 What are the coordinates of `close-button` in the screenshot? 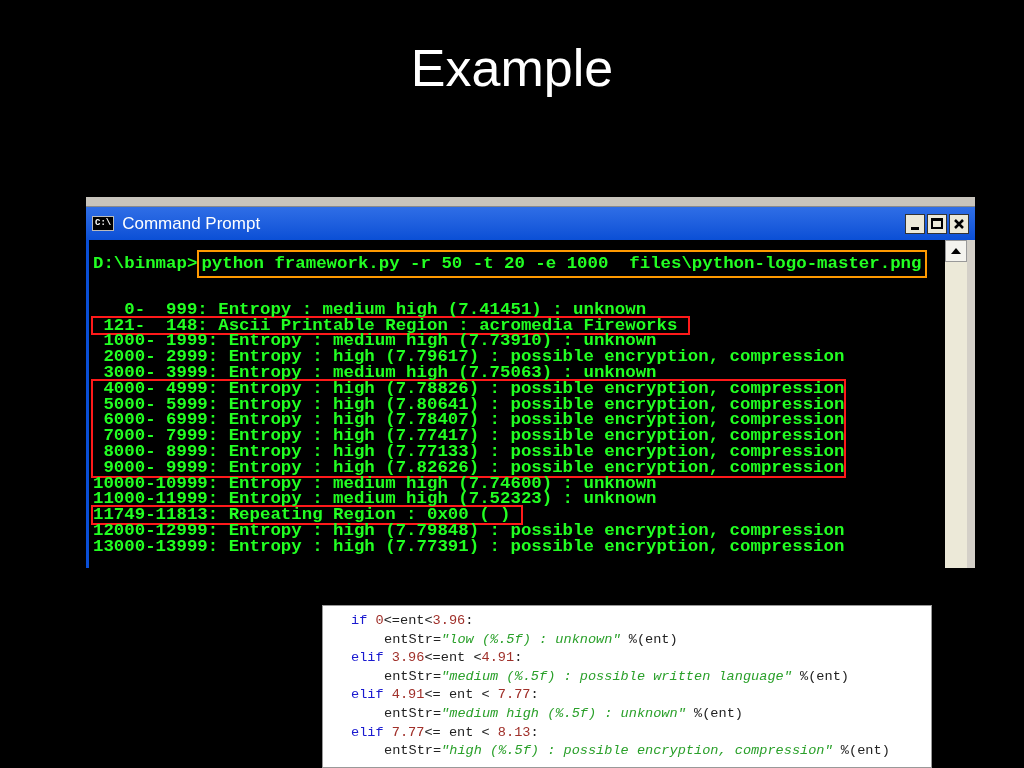 It's located at (959, 223).